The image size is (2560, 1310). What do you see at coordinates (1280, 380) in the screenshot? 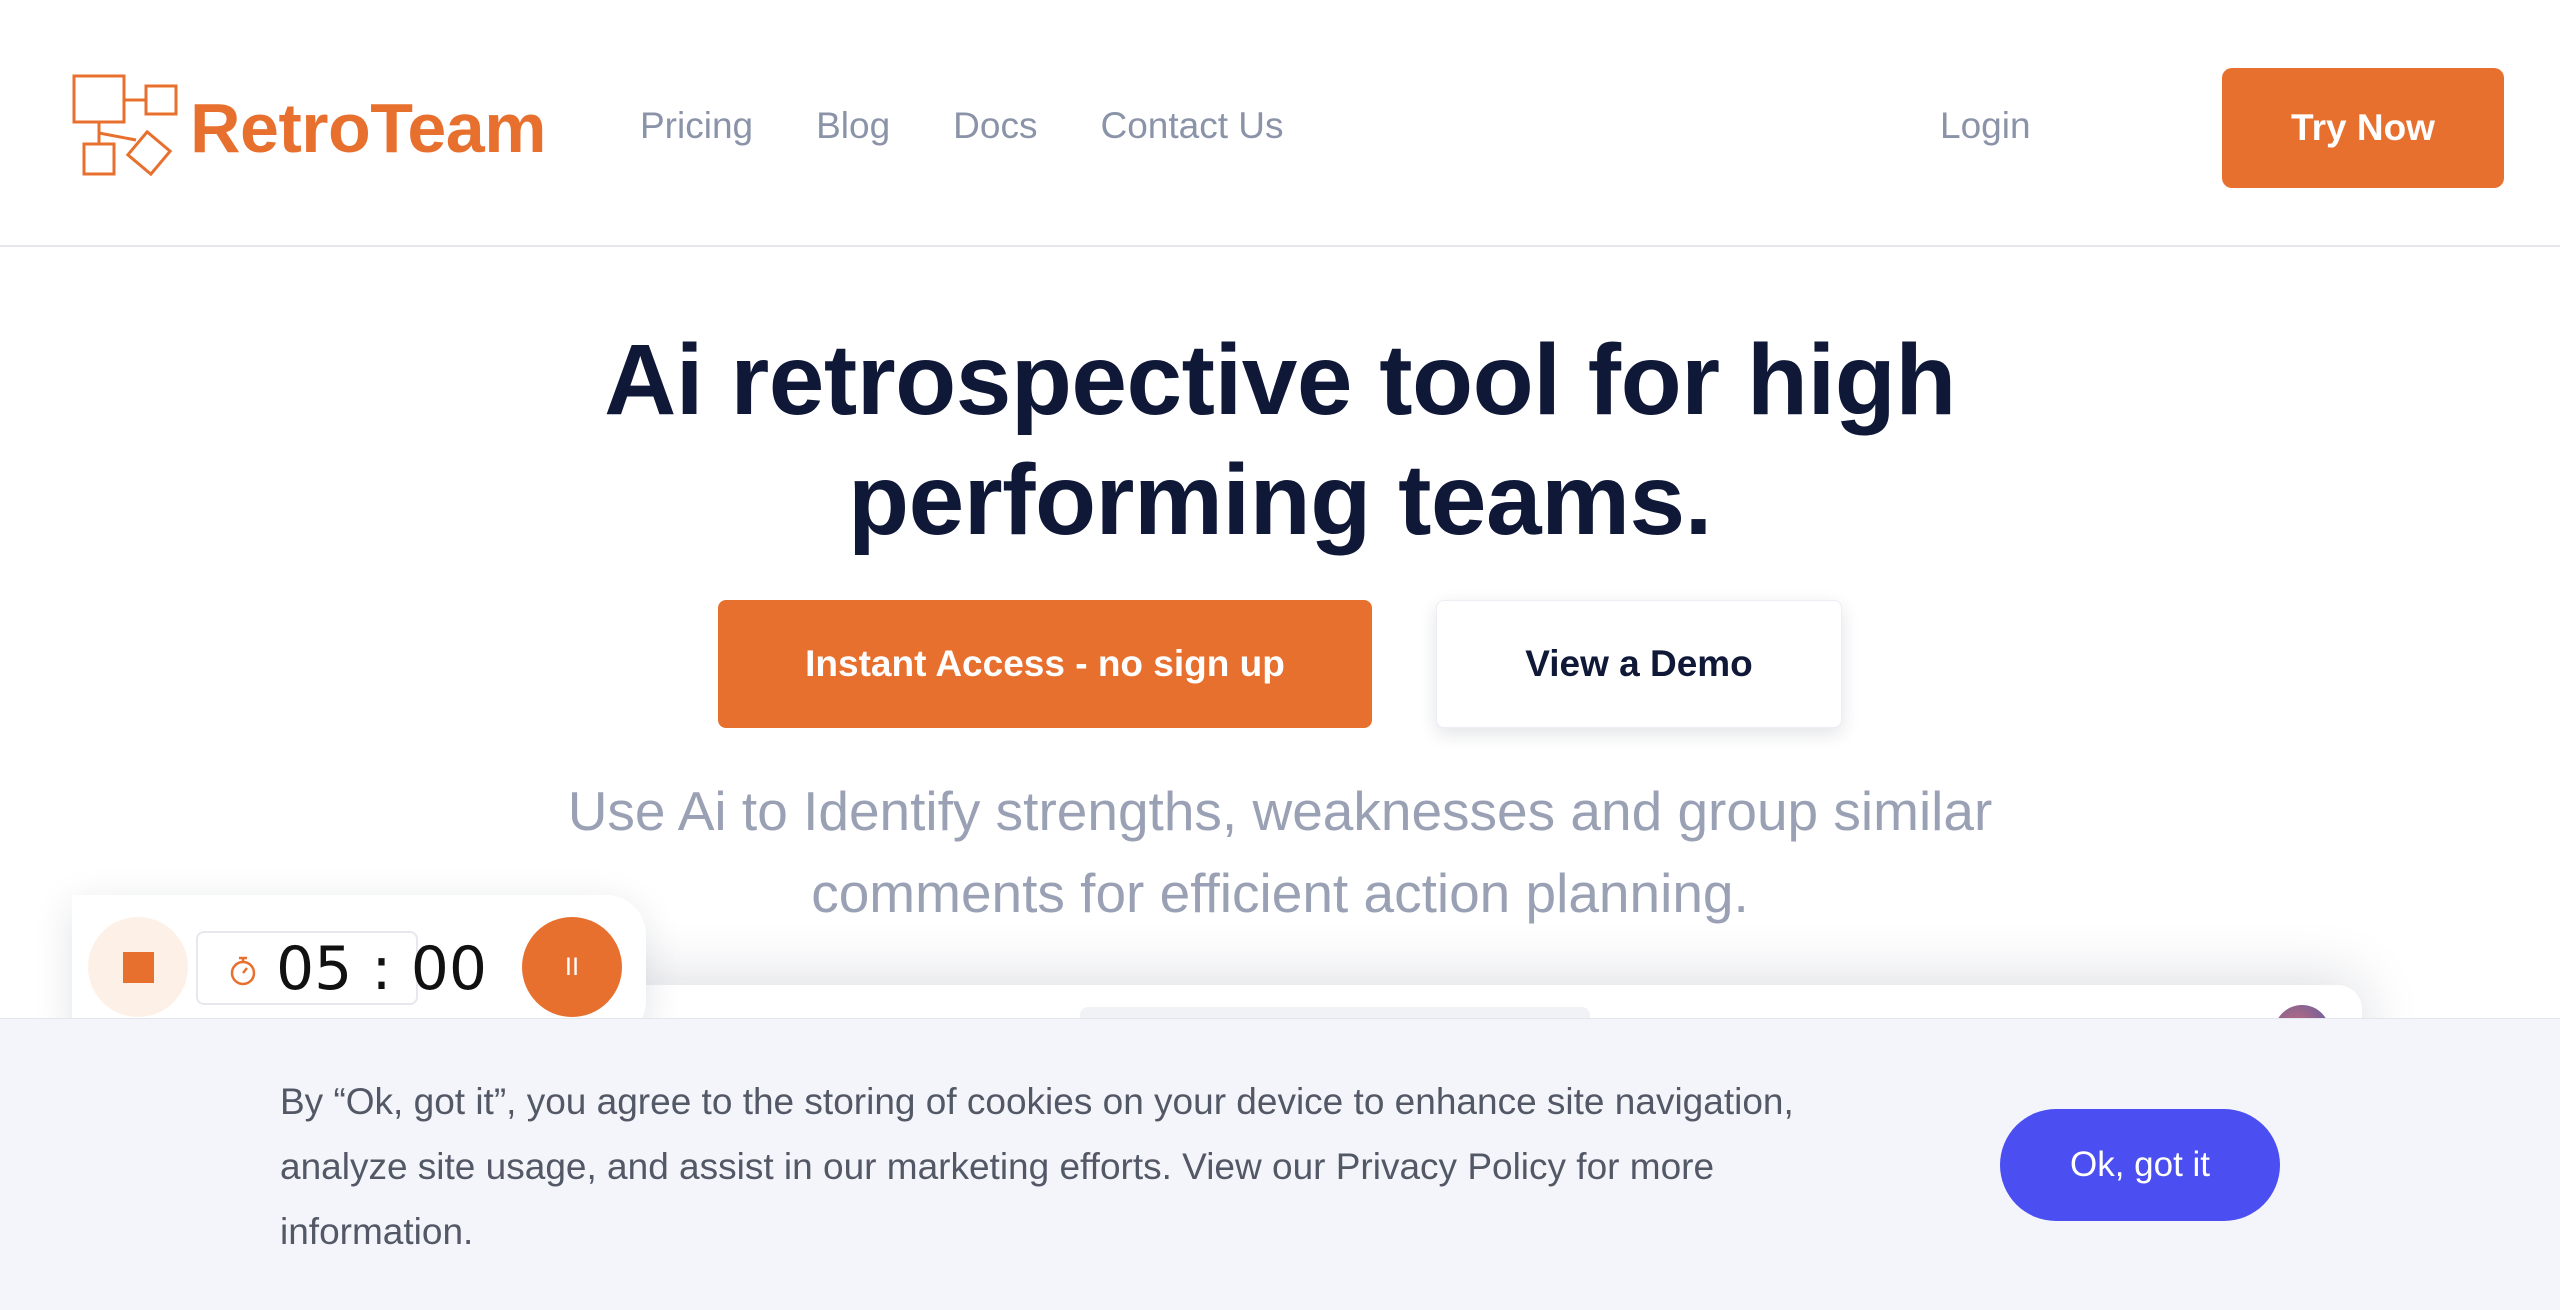
I see `hero-title-line-1: Ai retrospective tool for high` at bounding box center [1280, 380].